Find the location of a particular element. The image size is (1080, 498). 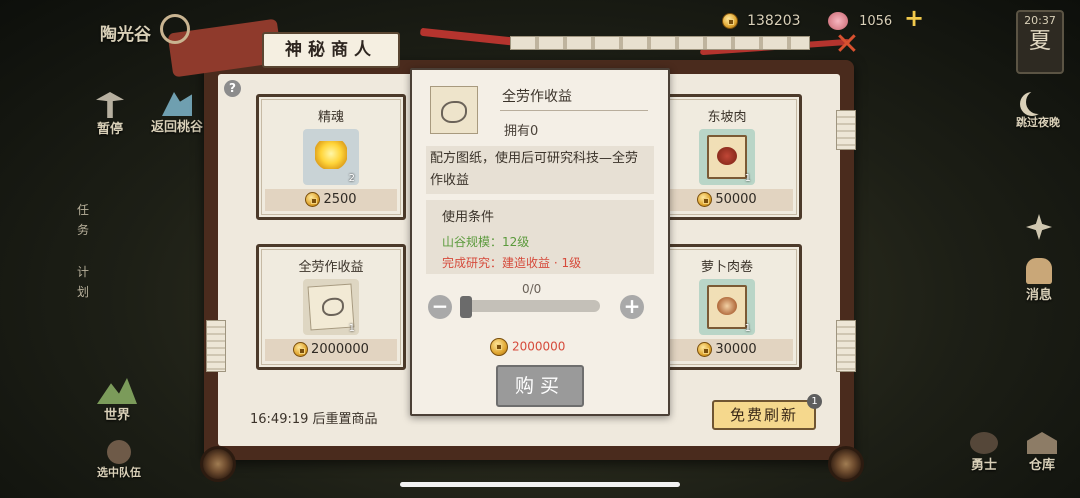

select-team-button: 选中队伍 is located at coordinates (119, 460).